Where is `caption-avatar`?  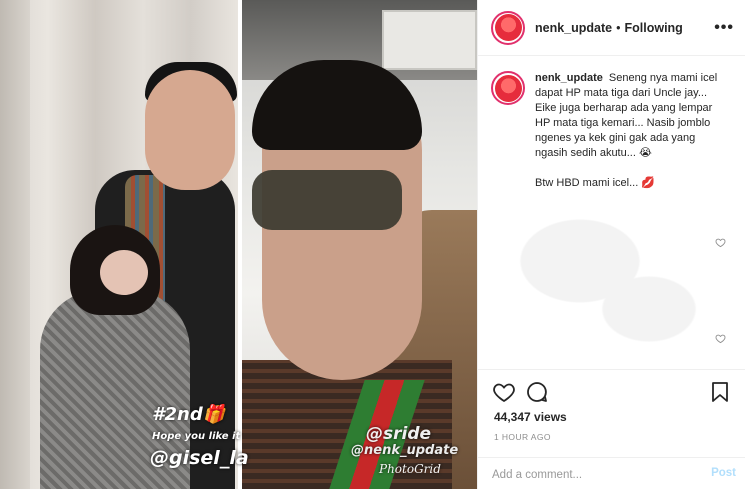 caption-avatar is located at coordinates (508, 88).